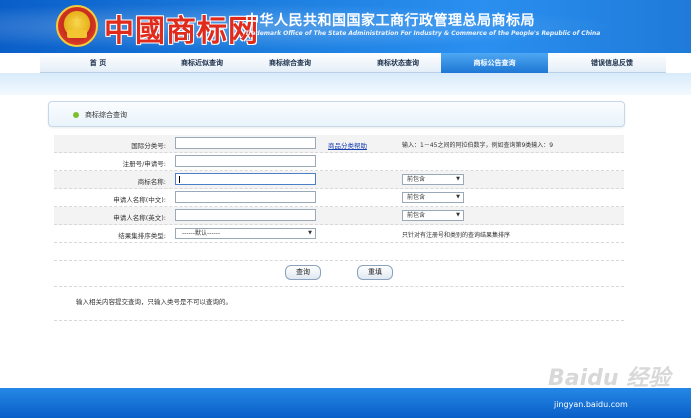  Describe the element at coordinates (245, 143) in the screenshot. I see `class-number-input` at that location.